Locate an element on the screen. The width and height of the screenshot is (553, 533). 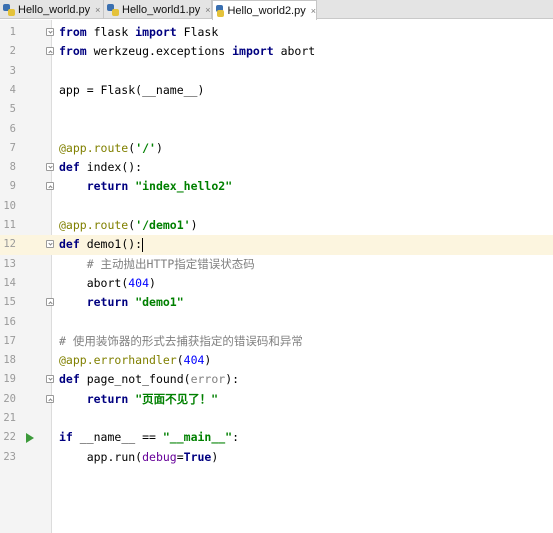
code-text: @app.errorhandler(404) is located at coordinates (135, 360).